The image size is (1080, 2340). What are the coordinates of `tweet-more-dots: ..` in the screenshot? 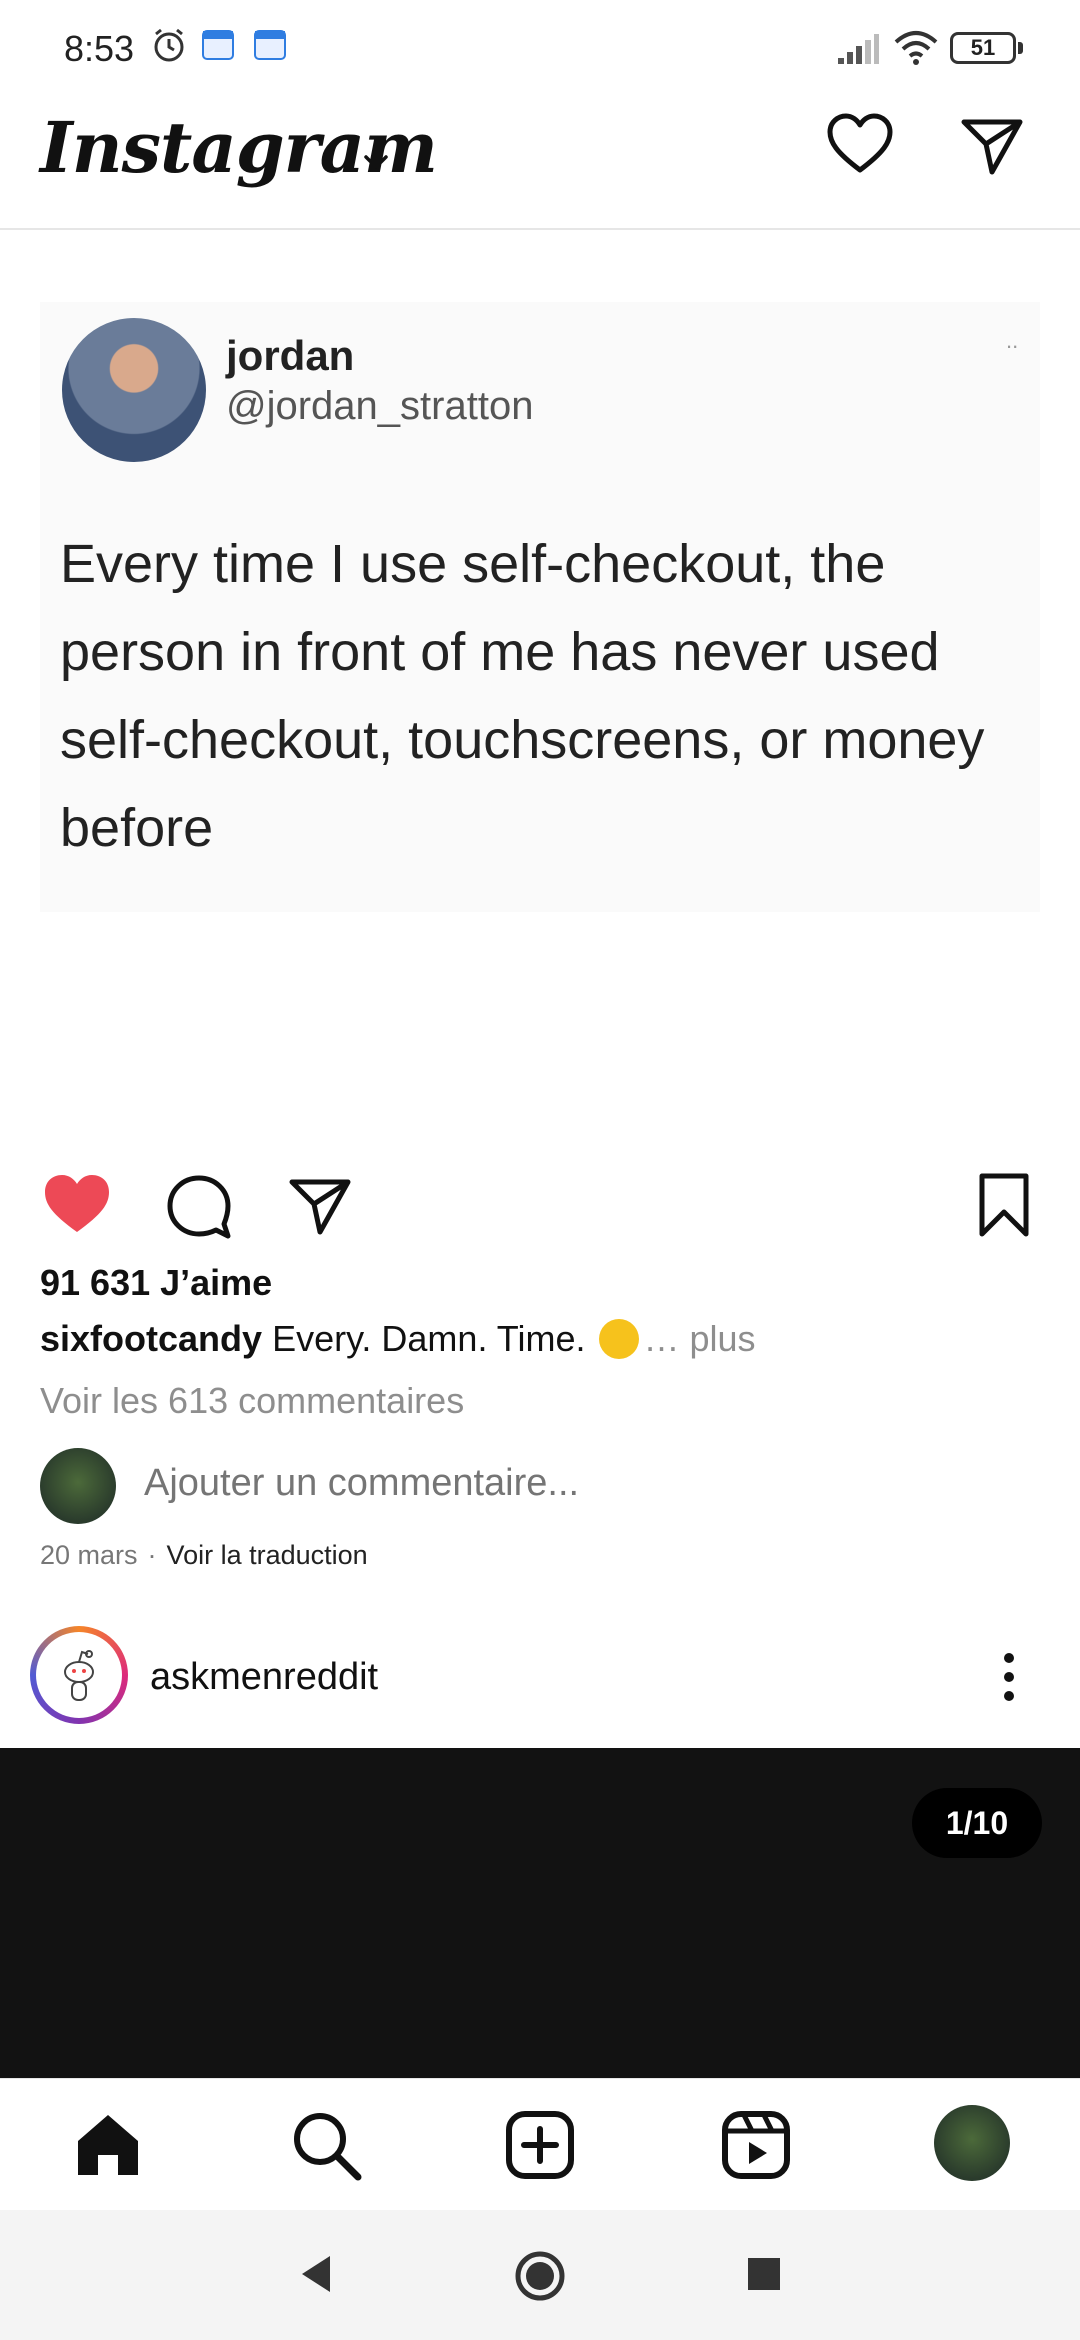 It's located at (1012, 340).